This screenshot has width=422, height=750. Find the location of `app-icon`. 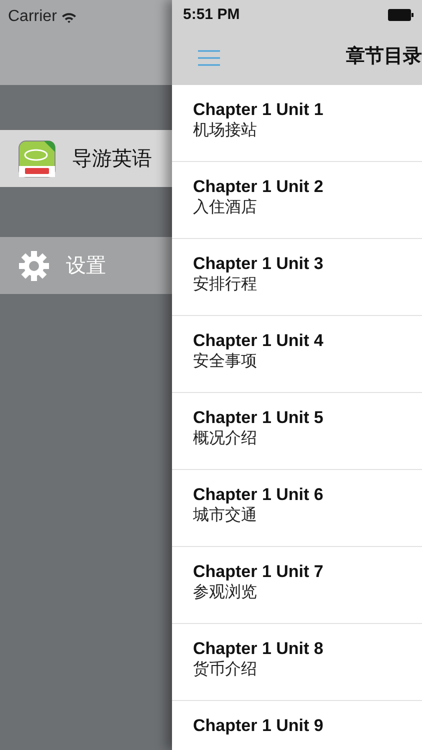

app-icon is located at coordinates (37, 159).